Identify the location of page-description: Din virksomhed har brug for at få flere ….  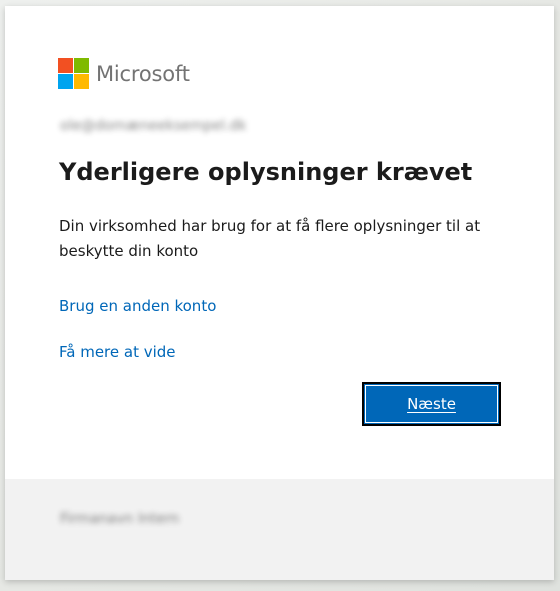
(270, 238).